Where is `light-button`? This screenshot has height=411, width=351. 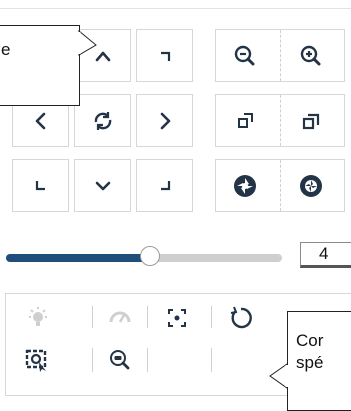
light-button is located at coordinates (38, 318).